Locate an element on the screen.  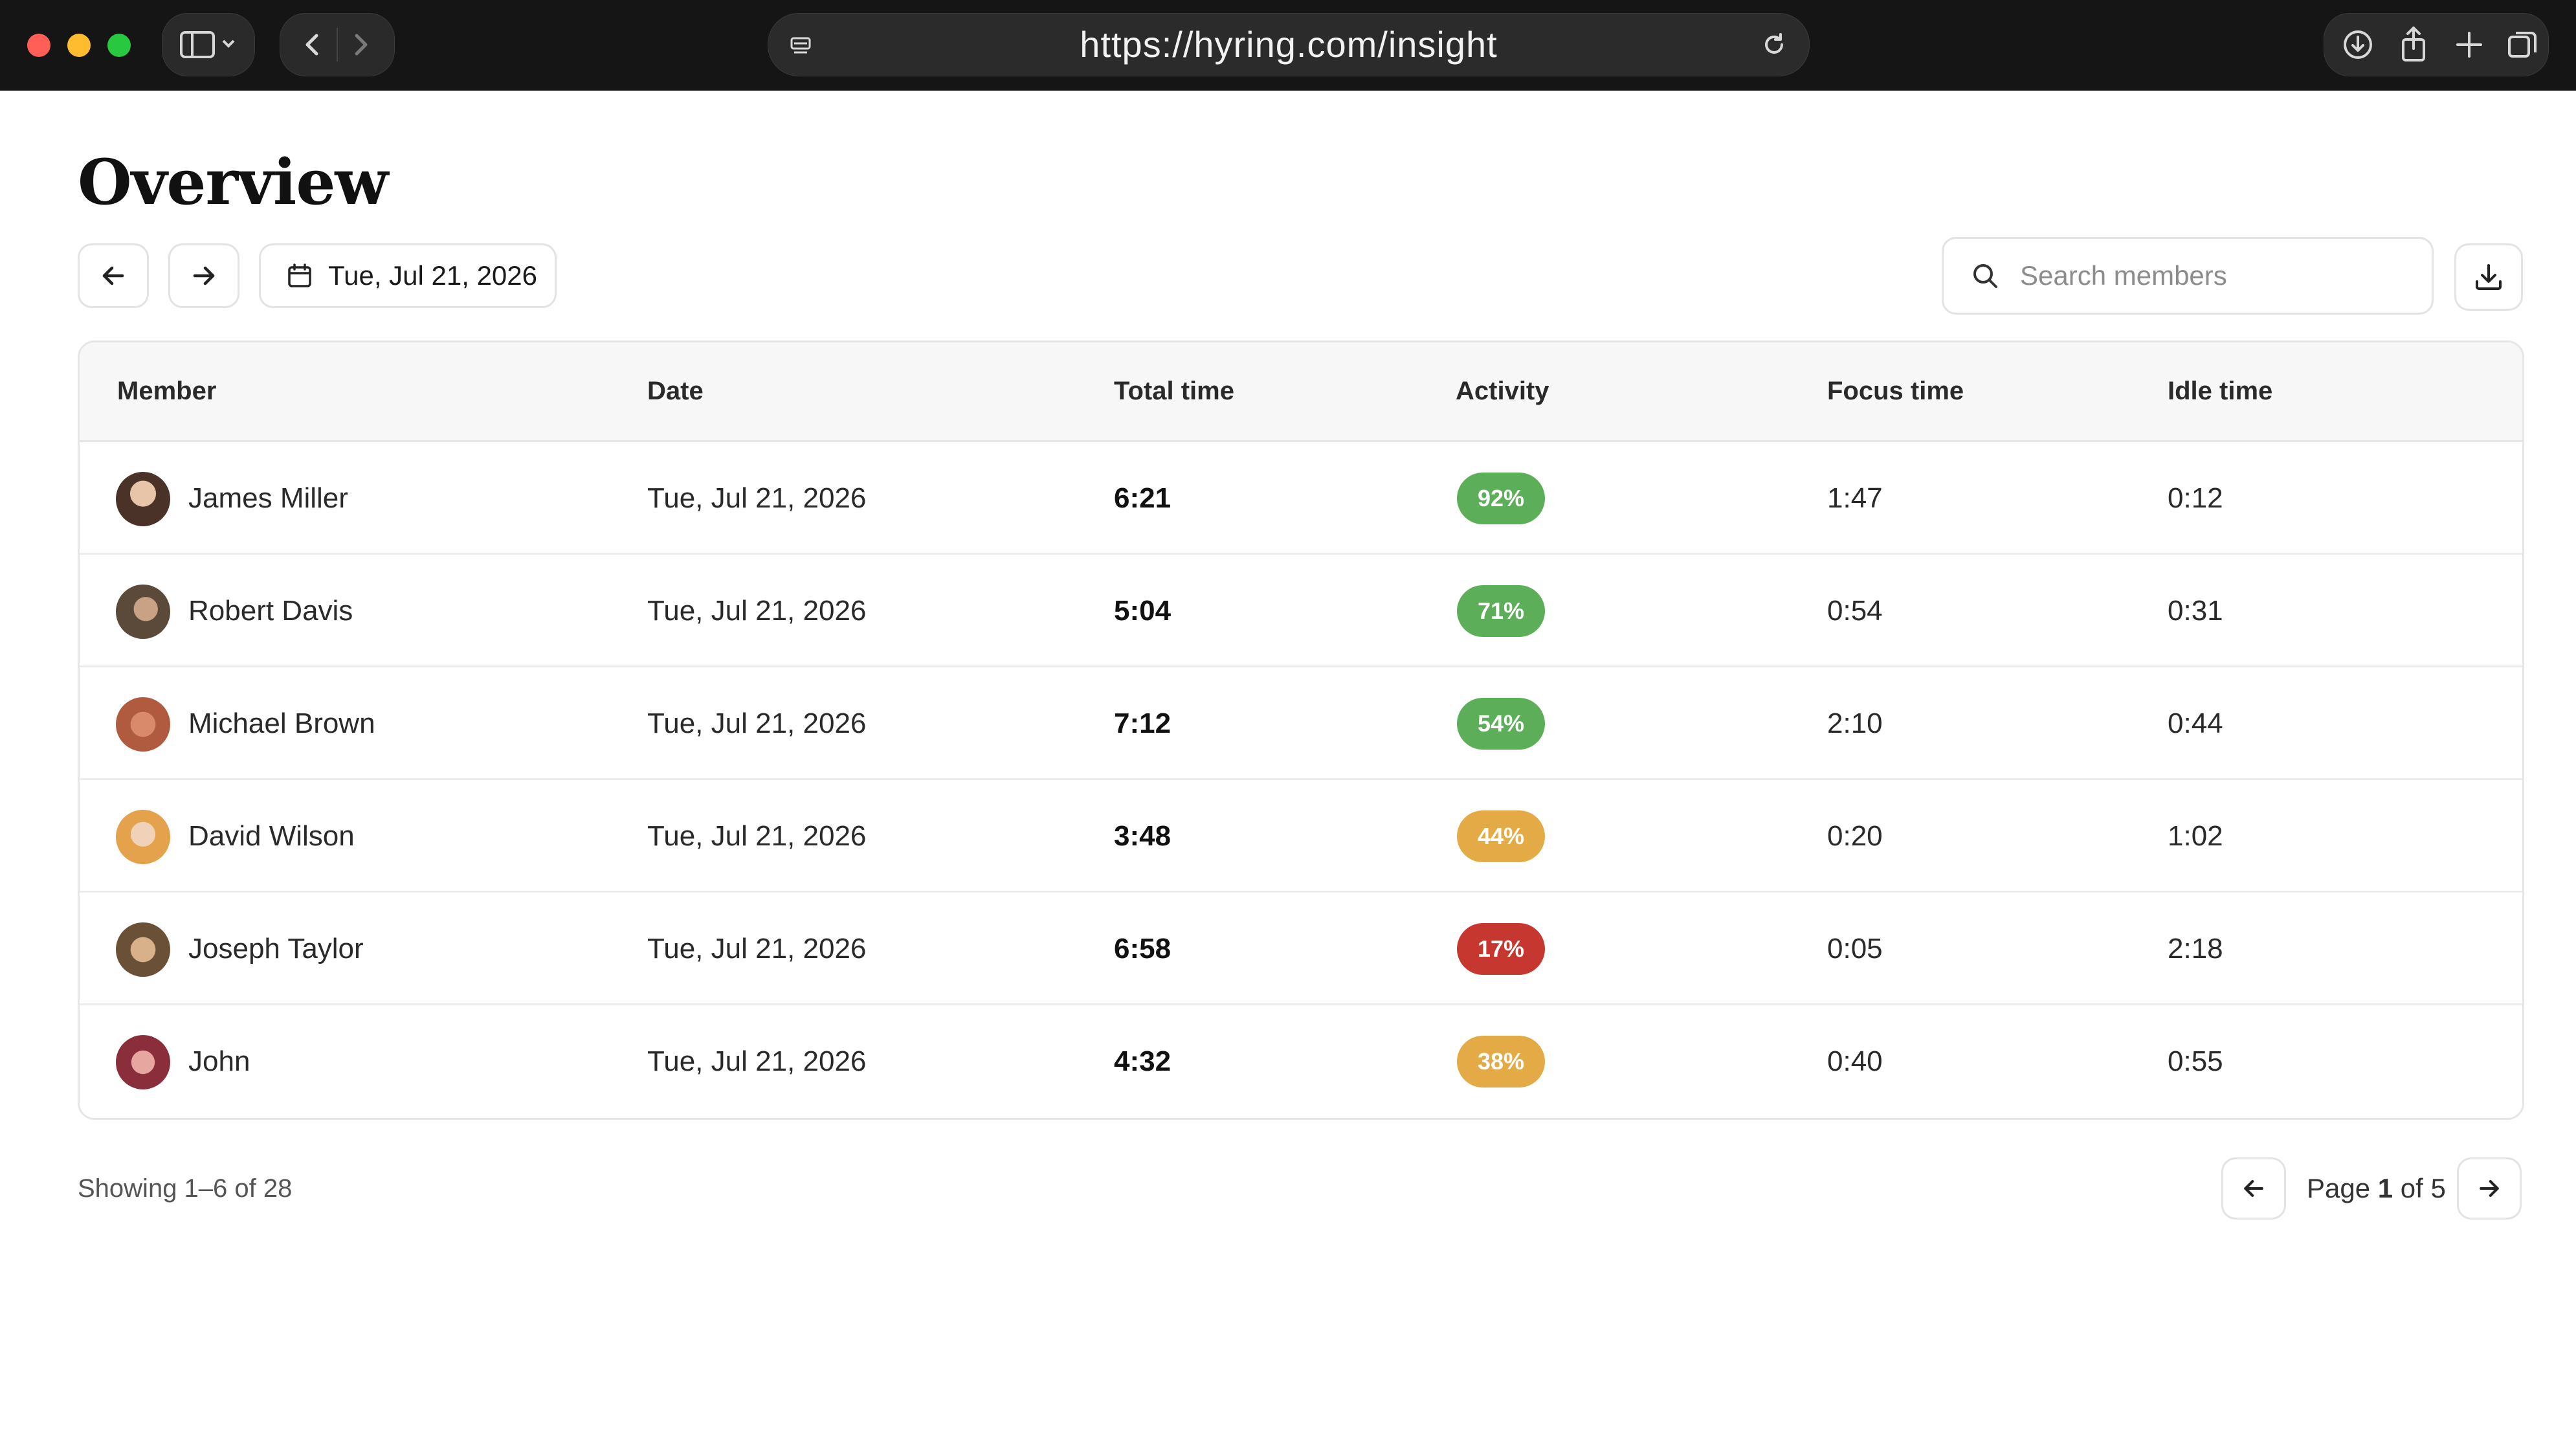
column-header-activity: Activity is located at coordinates (1502, 391).